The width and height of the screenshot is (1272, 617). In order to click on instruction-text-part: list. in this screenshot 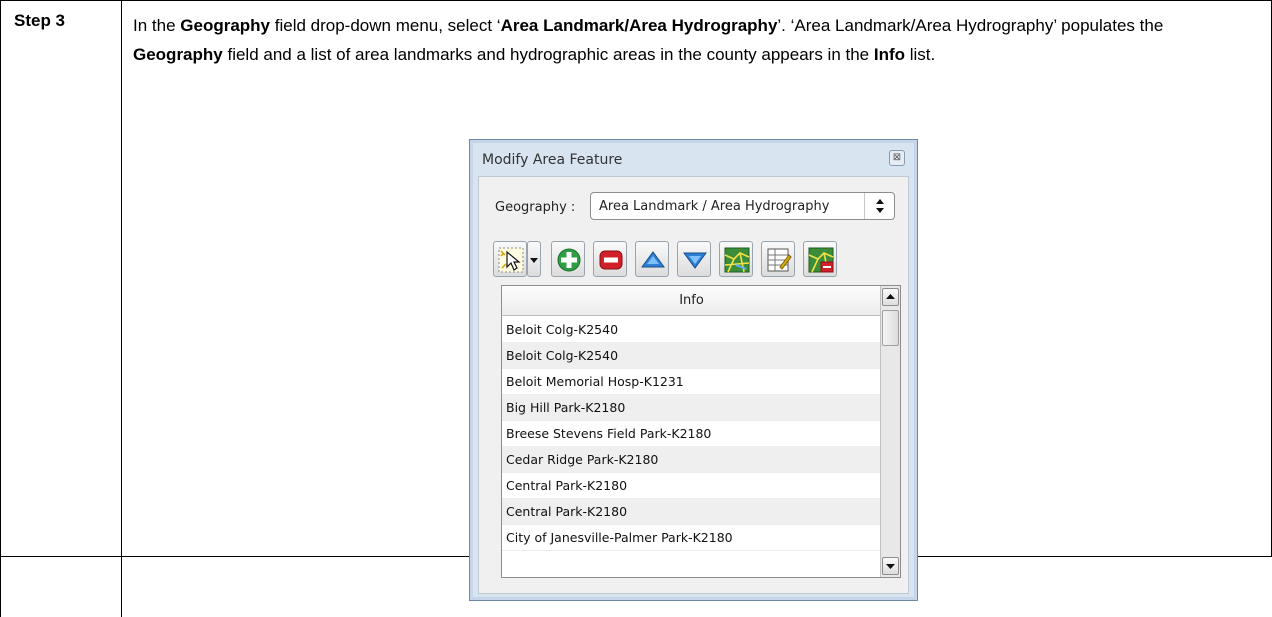, I will do `click(920, 54)`.